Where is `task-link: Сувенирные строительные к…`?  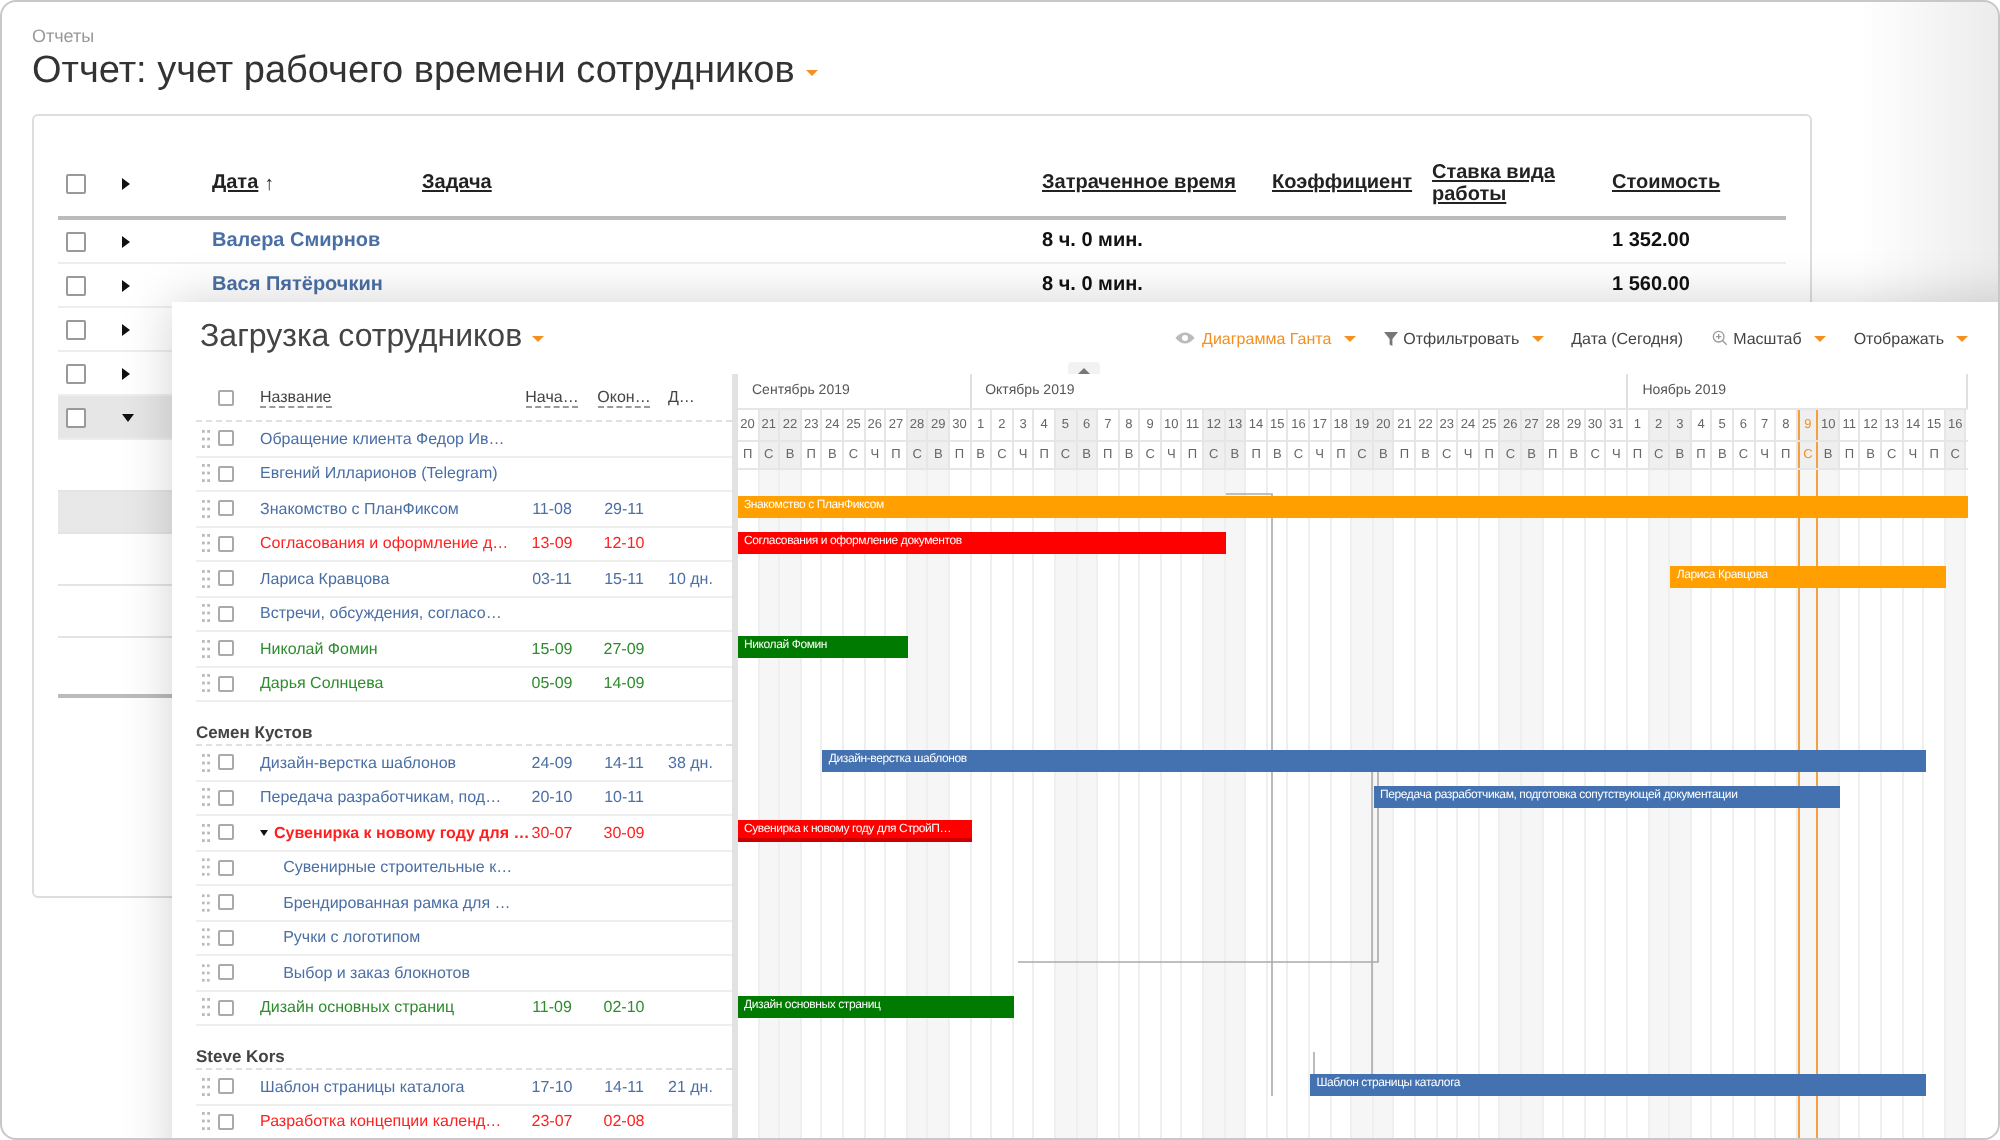 task-link: Сувенирные строительные к… is located at coordinates (398, 867).